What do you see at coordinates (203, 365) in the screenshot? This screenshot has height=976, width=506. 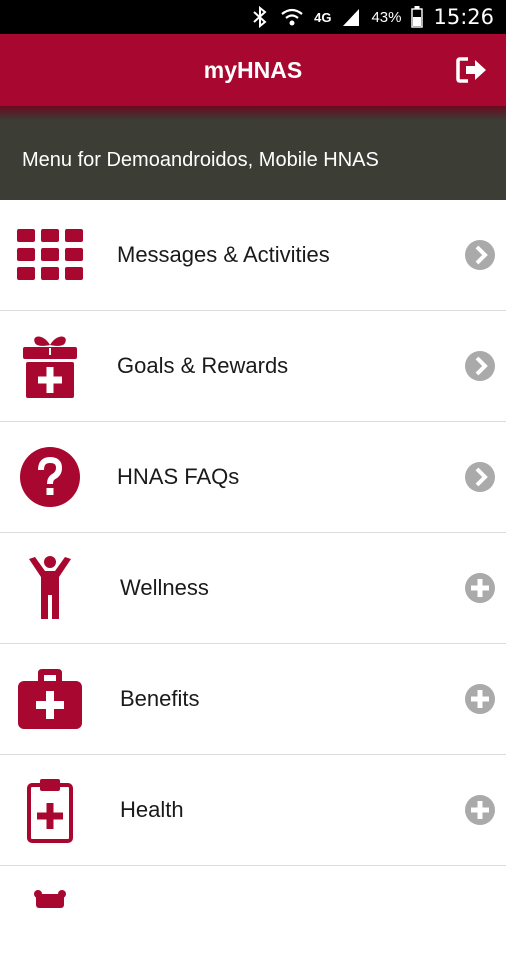 I see `menu-item-label: Goals & Rewards` at bounding box center [203, 365].